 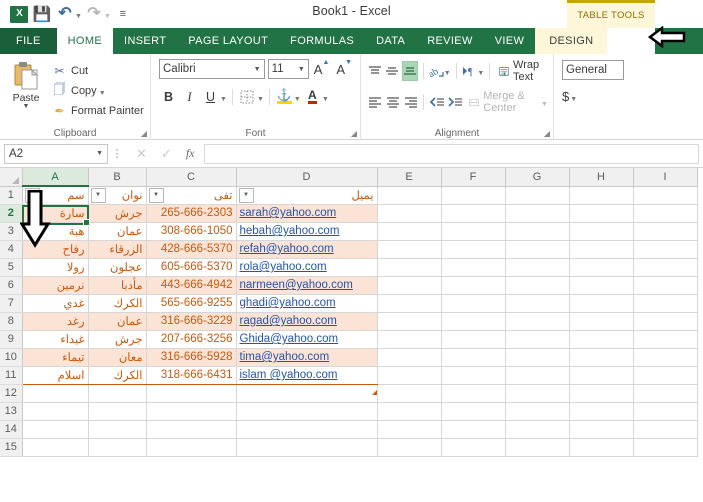 I want to click on cell-b15, so click(x=117, y=447).